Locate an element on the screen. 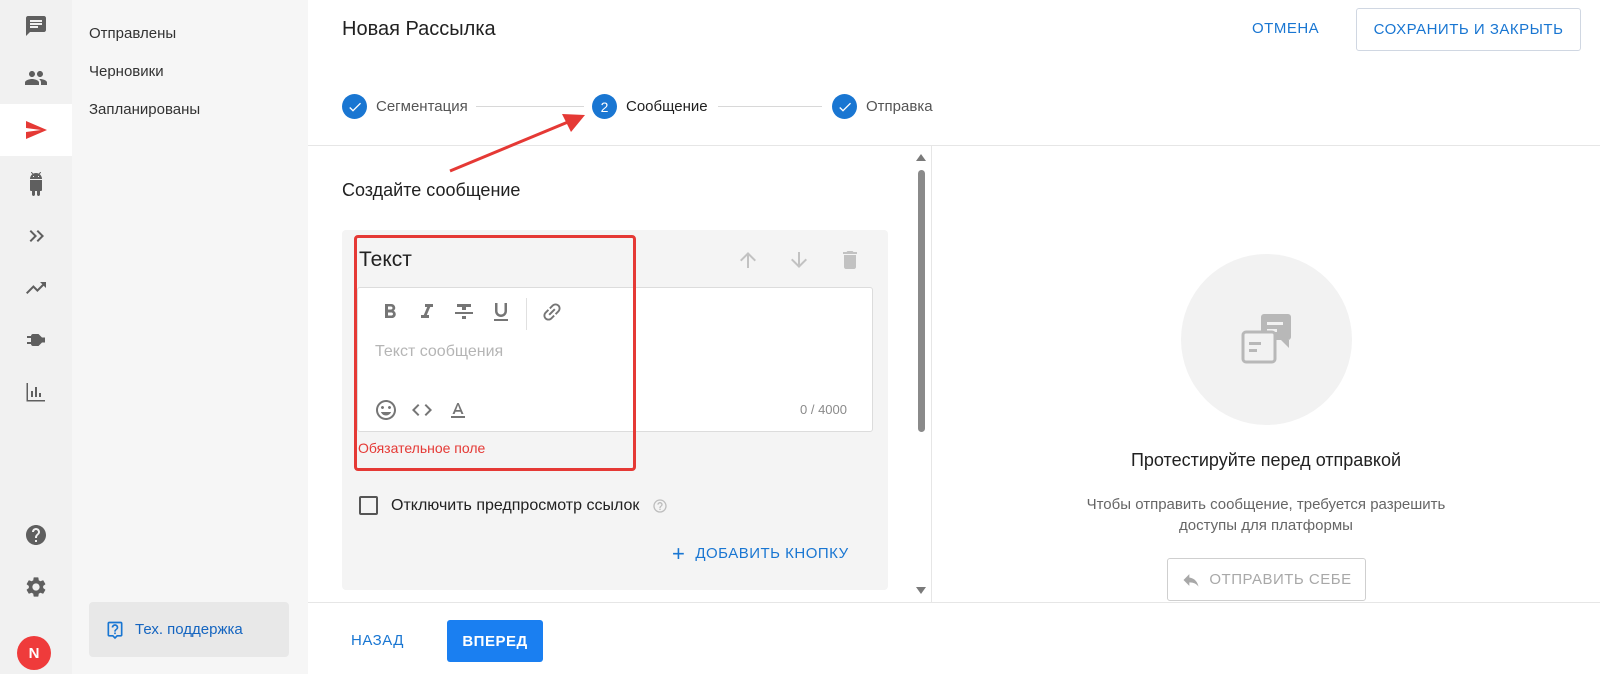 This screenshot has width=1600, height=674. disable-link-preview-checkbox is located at coordinates (368, 505).